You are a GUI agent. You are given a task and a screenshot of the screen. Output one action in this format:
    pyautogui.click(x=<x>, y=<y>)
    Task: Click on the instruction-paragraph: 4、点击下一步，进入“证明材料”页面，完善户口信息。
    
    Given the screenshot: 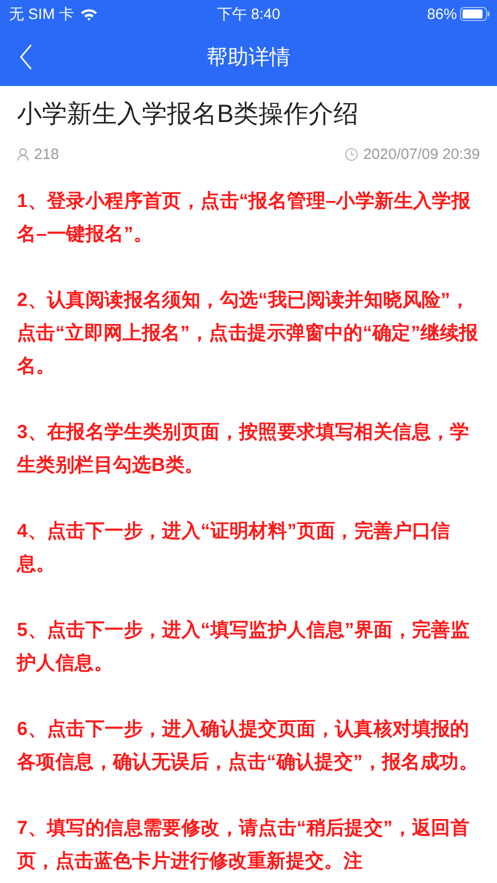 What is the action you would take?
    pyautogui.click(x=234, y=548)
    